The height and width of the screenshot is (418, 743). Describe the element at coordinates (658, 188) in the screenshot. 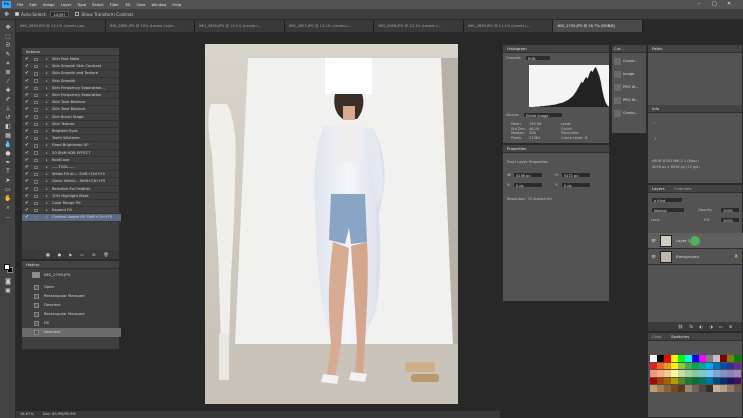

I see `tab-layers: Layers` at that location.